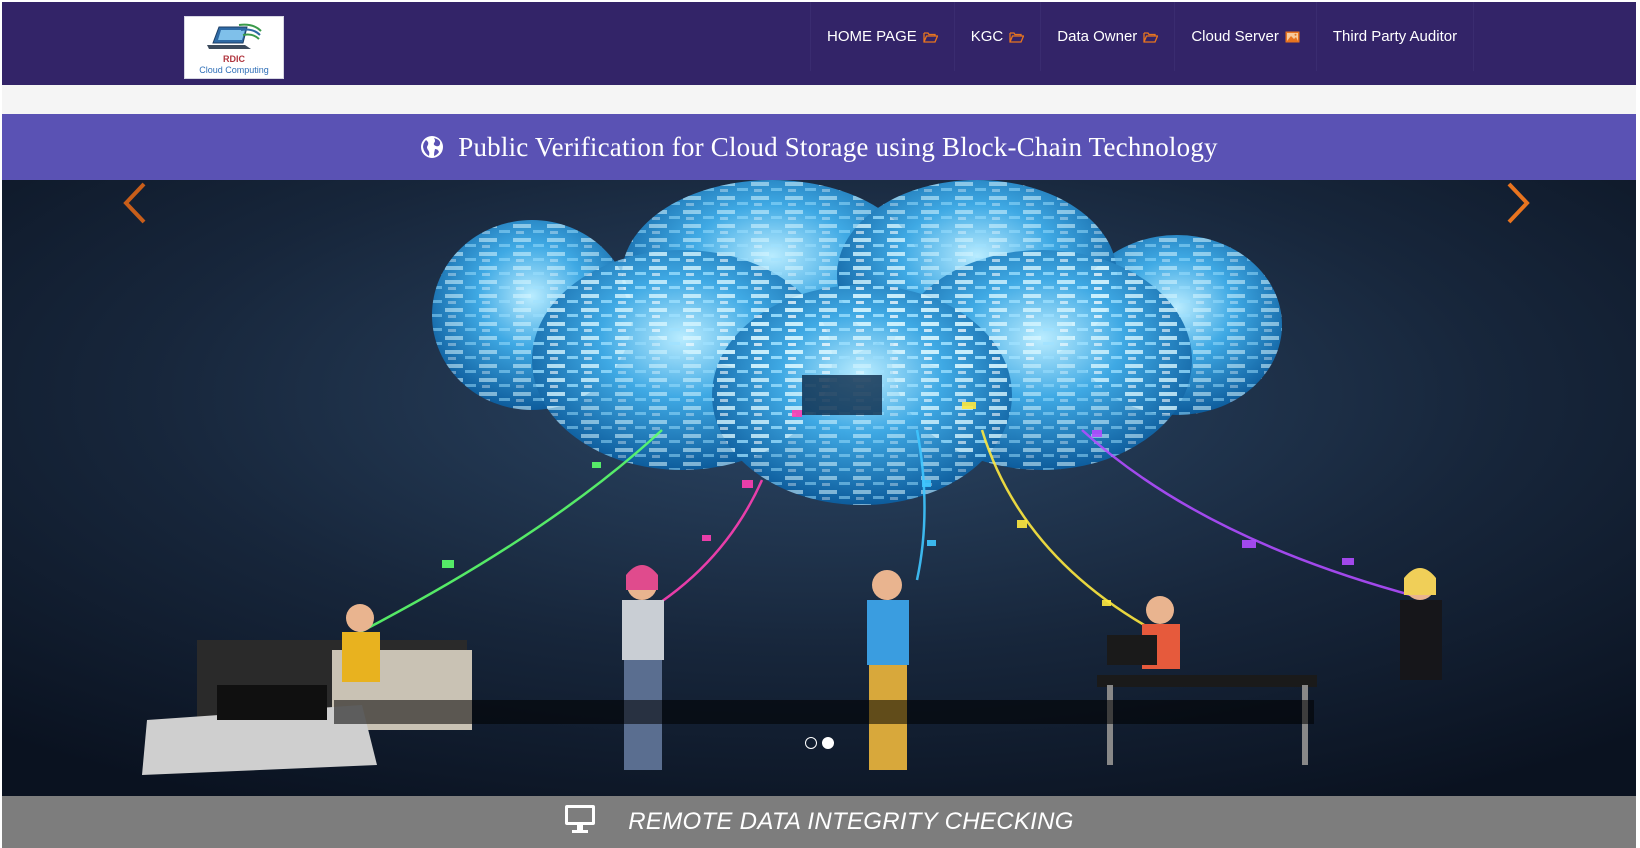 The height and width of the screenshot is (848, 1640). Describe the element at coordinates (1097, 36) in the screenshot. I see `nav-data-owner-label: Data Owner` at that location.